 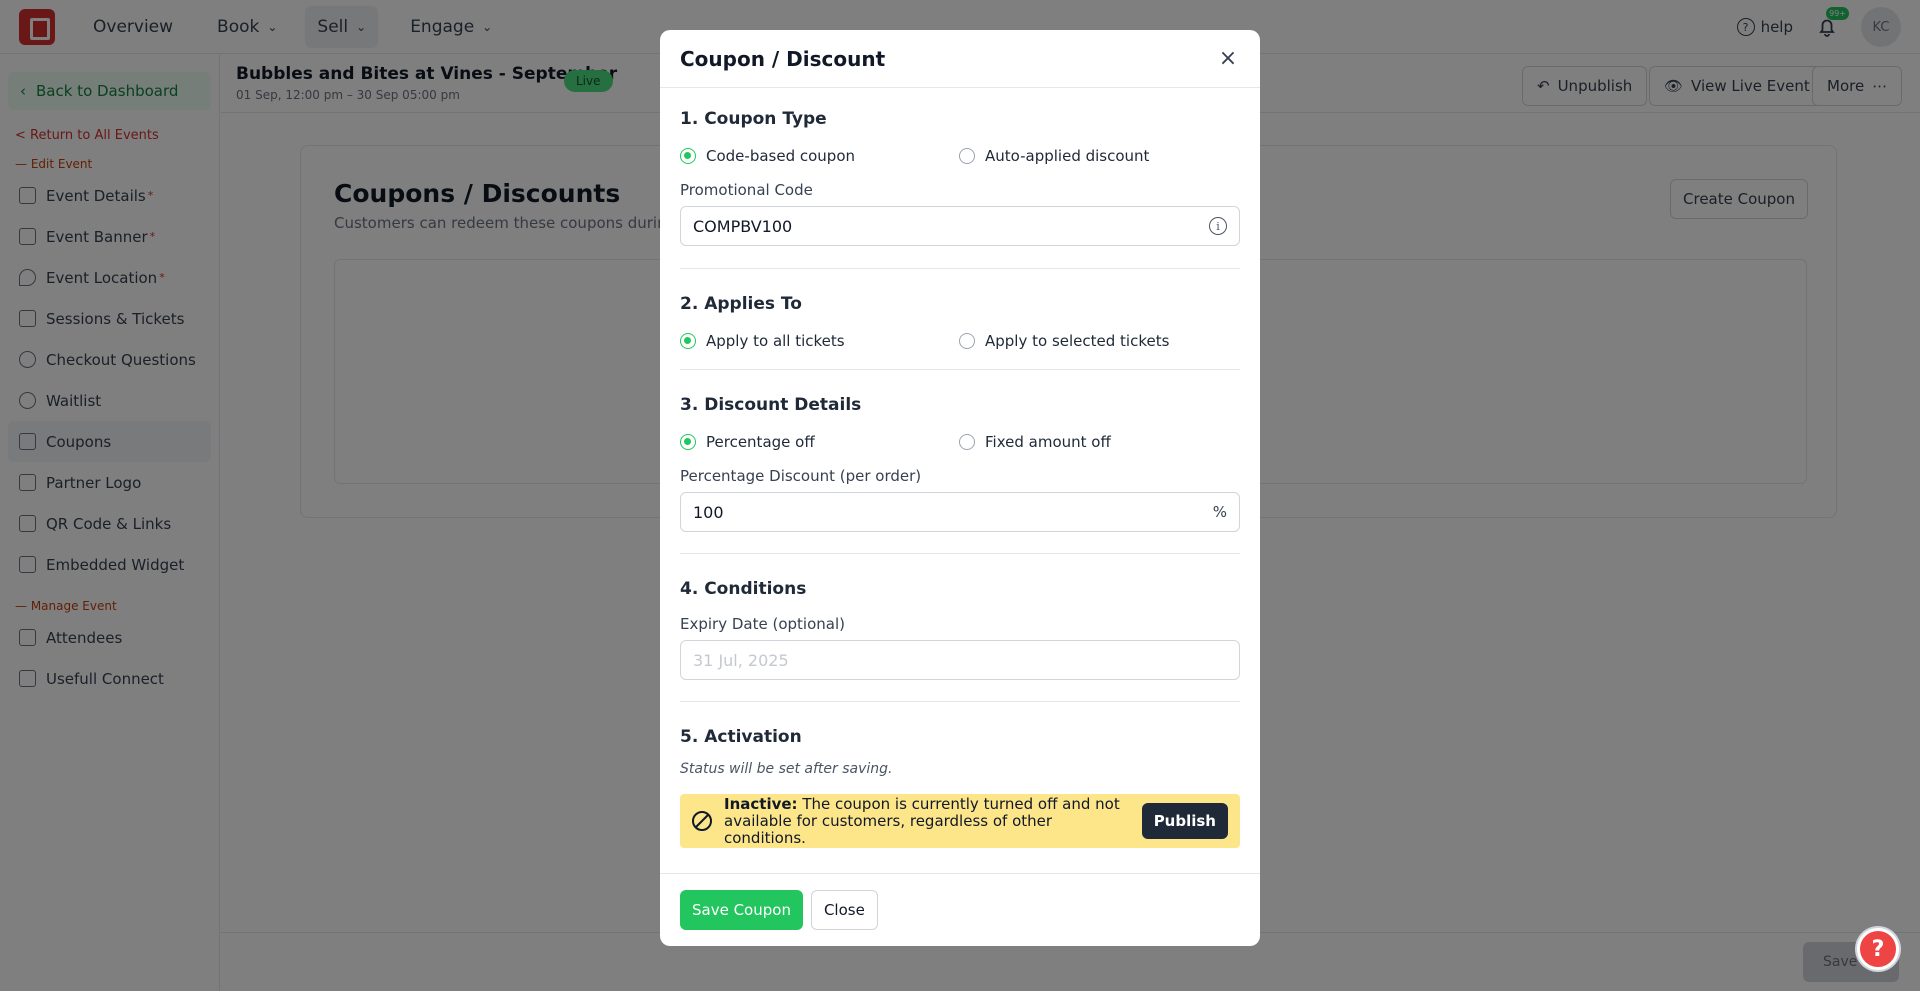 I want to click on radio-label: Percentage off, so click(x=760, y=442).